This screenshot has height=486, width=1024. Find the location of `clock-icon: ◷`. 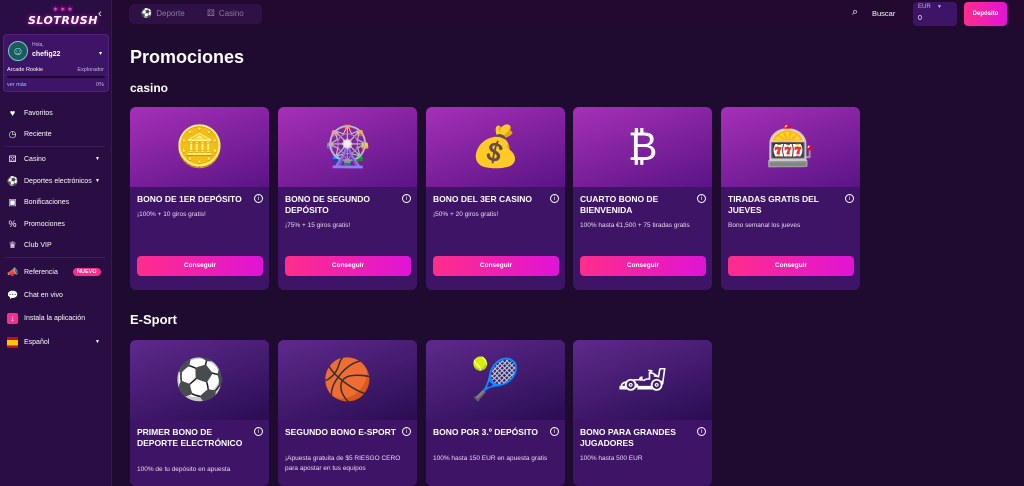

clock-icon: ◷ is located at coordinates (12, 133).